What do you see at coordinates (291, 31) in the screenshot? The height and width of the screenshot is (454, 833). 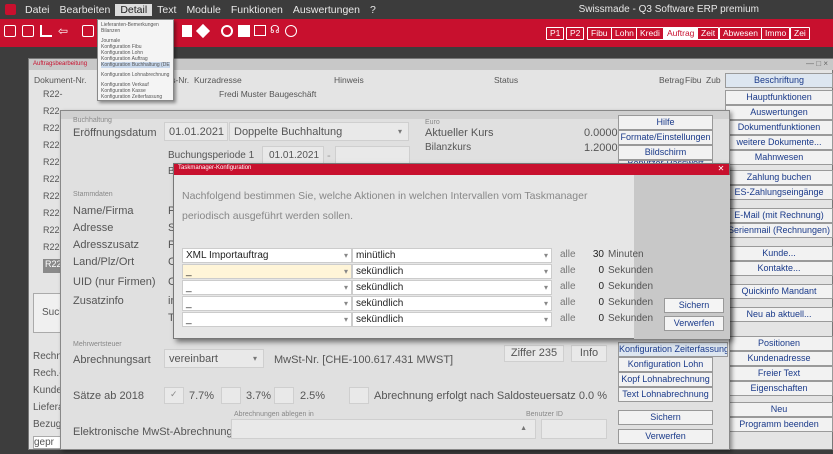 I see `clock-icon` at bounding box center [291, 31].